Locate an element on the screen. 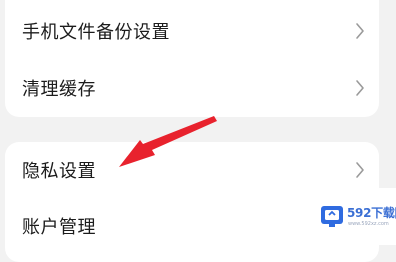 The height and width of the screenshot is (262, 396). settings-item-label: 账户管理 is located at coordinates (59, 227).